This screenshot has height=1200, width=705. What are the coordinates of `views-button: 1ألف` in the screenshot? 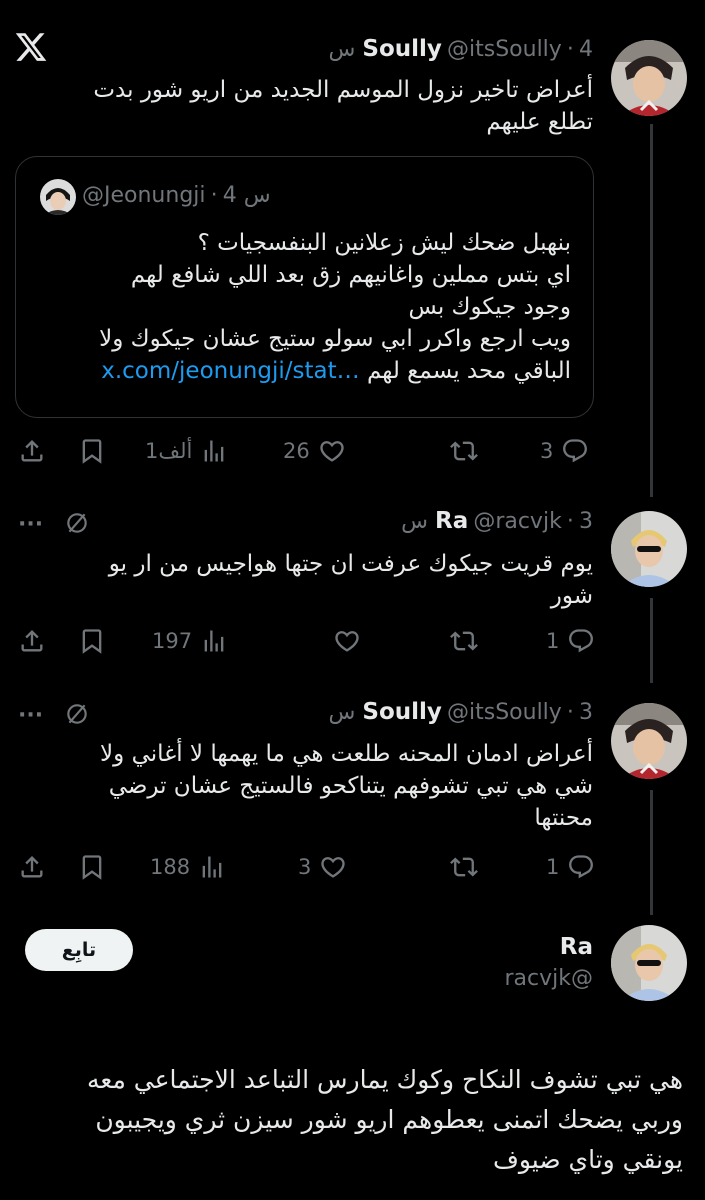 It's located at (186, 451).